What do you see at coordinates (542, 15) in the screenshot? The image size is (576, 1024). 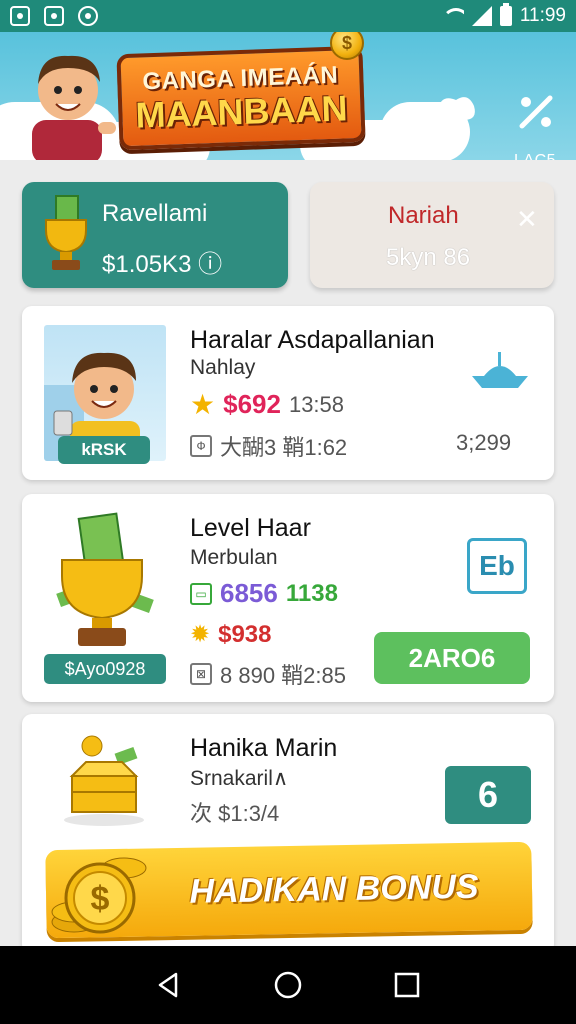 I see `clock: 11:99` at bounding box center [542, 15].